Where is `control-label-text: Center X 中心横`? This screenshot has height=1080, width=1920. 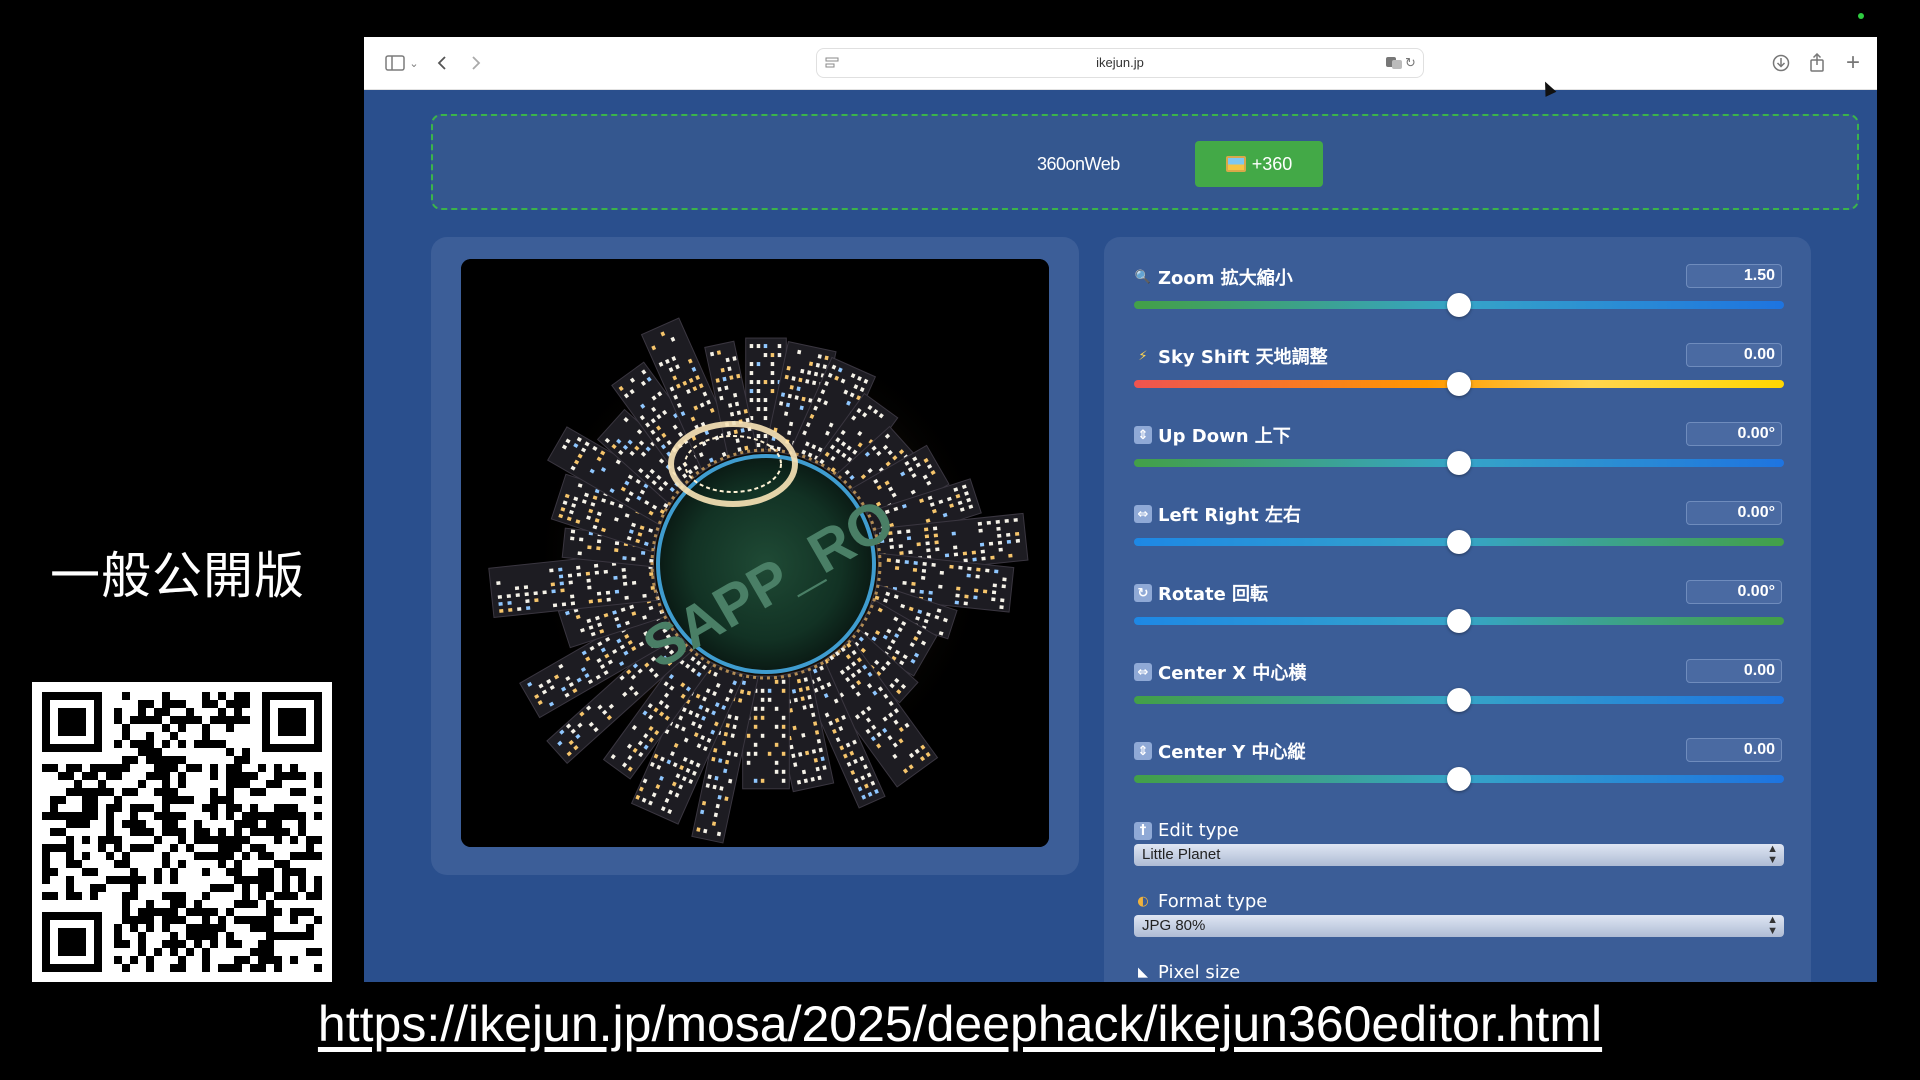 control-label-text: Center X 中心横 is located at coordinates (1232, 673).